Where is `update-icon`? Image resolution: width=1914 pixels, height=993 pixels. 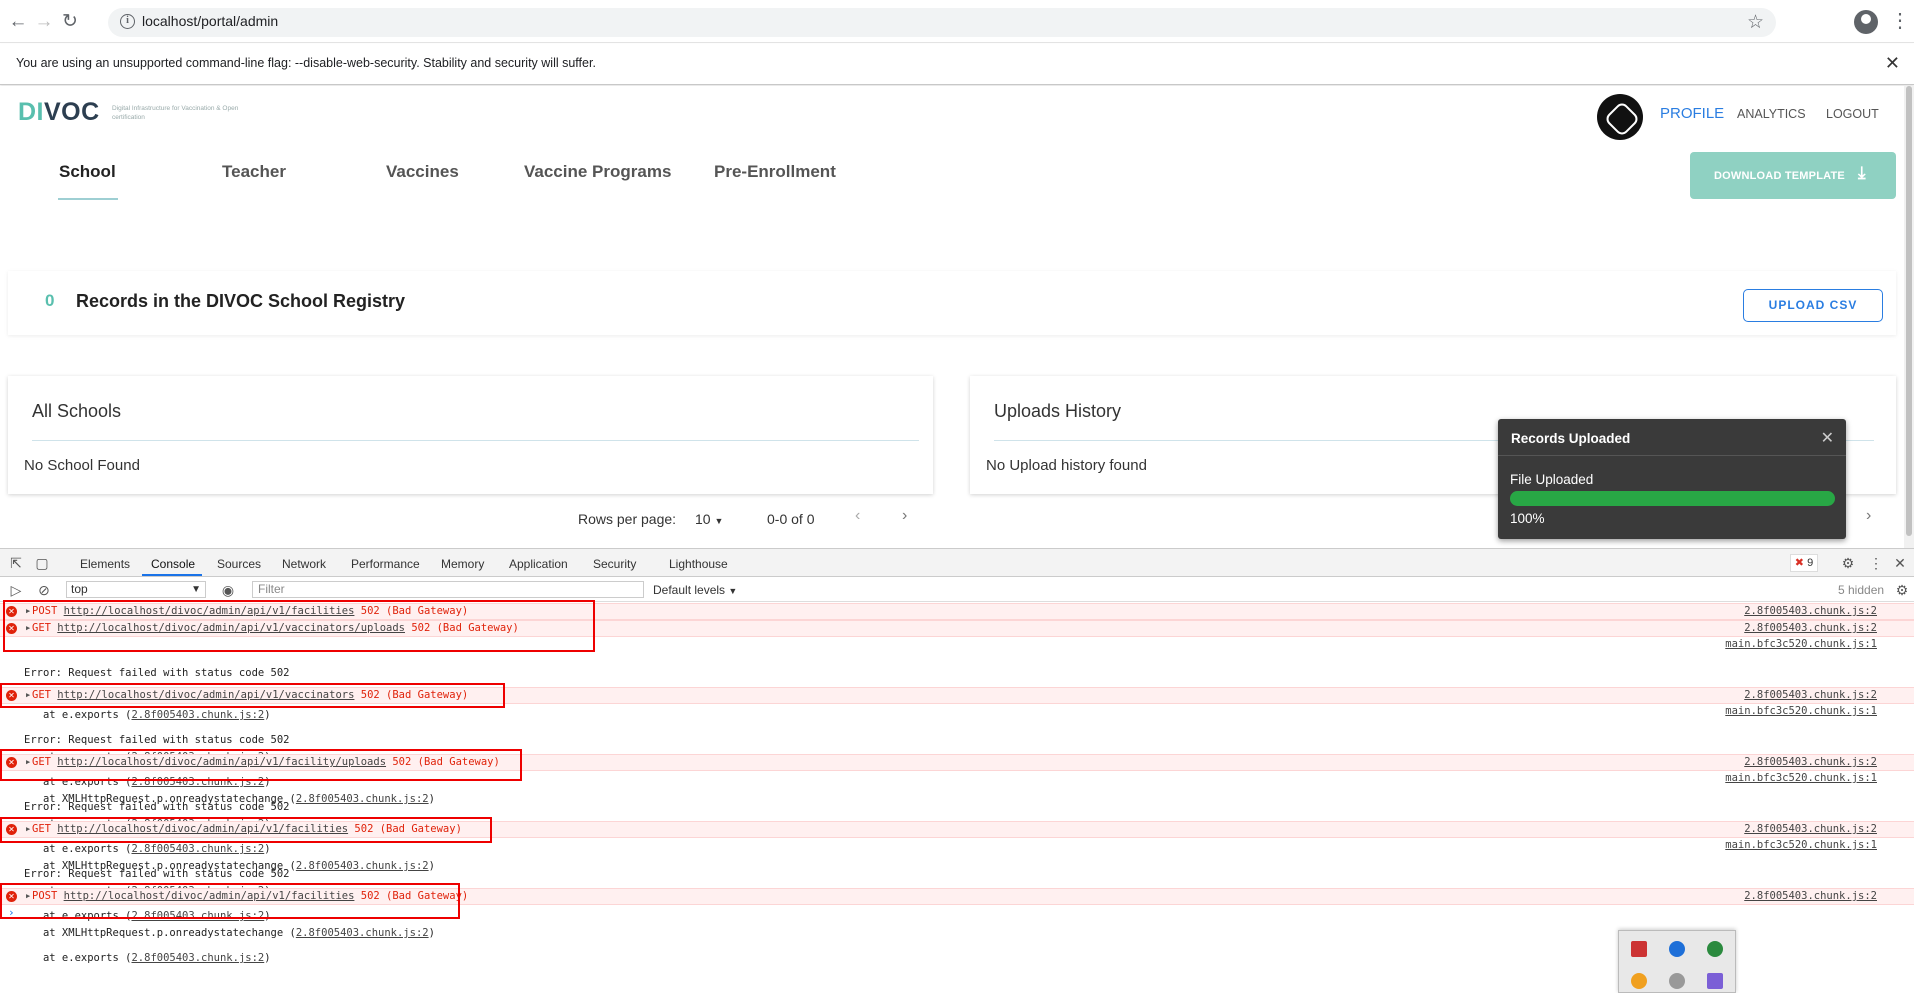 update-icon is located at coordinates (1639, 981).